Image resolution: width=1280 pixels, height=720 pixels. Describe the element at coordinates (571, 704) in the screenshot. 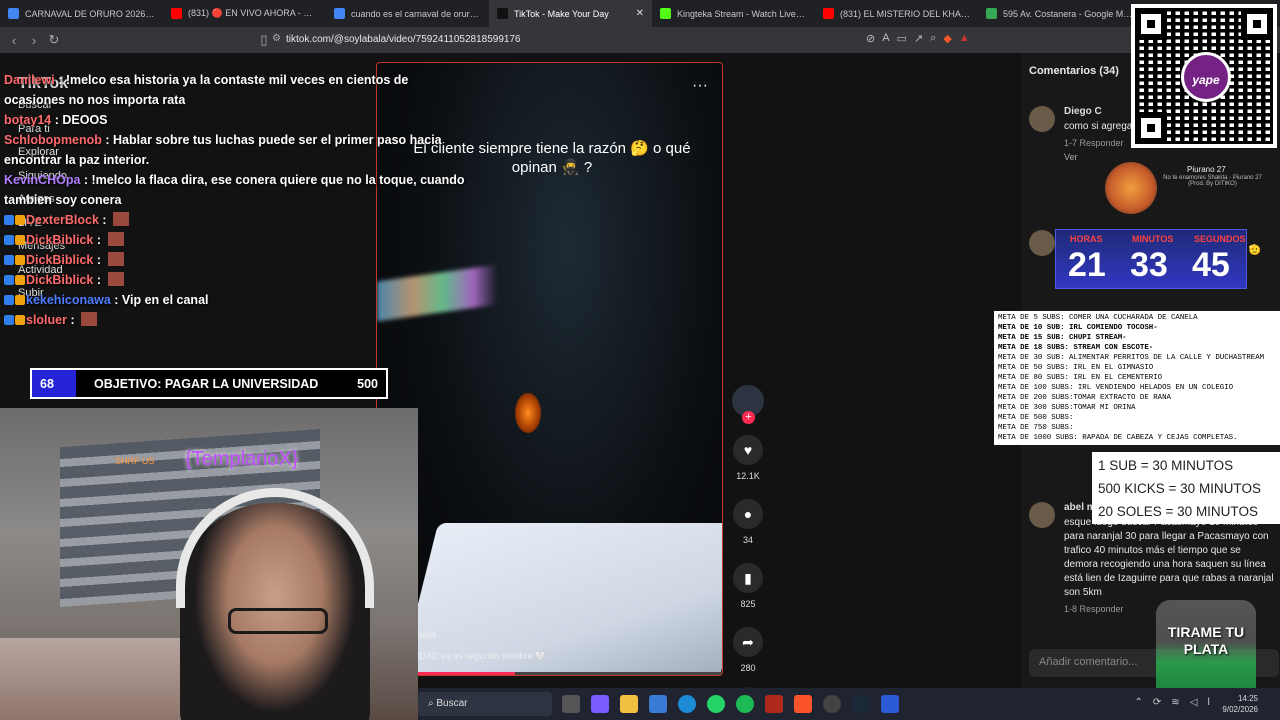

I see `task-view-icon` at that location.